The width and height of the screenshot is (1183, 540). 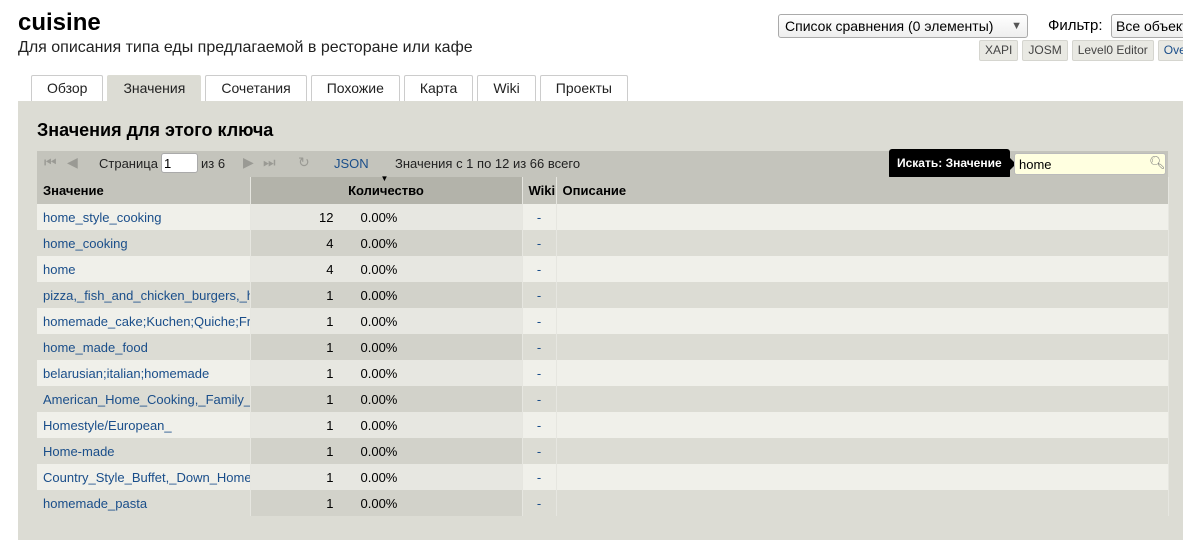 What do you see at coordinates (603, 399) in the screenshot?
I see `table-row: American_Home_Cooking,_Family_ 1 0.00% -` at bounding box center [603, 399].